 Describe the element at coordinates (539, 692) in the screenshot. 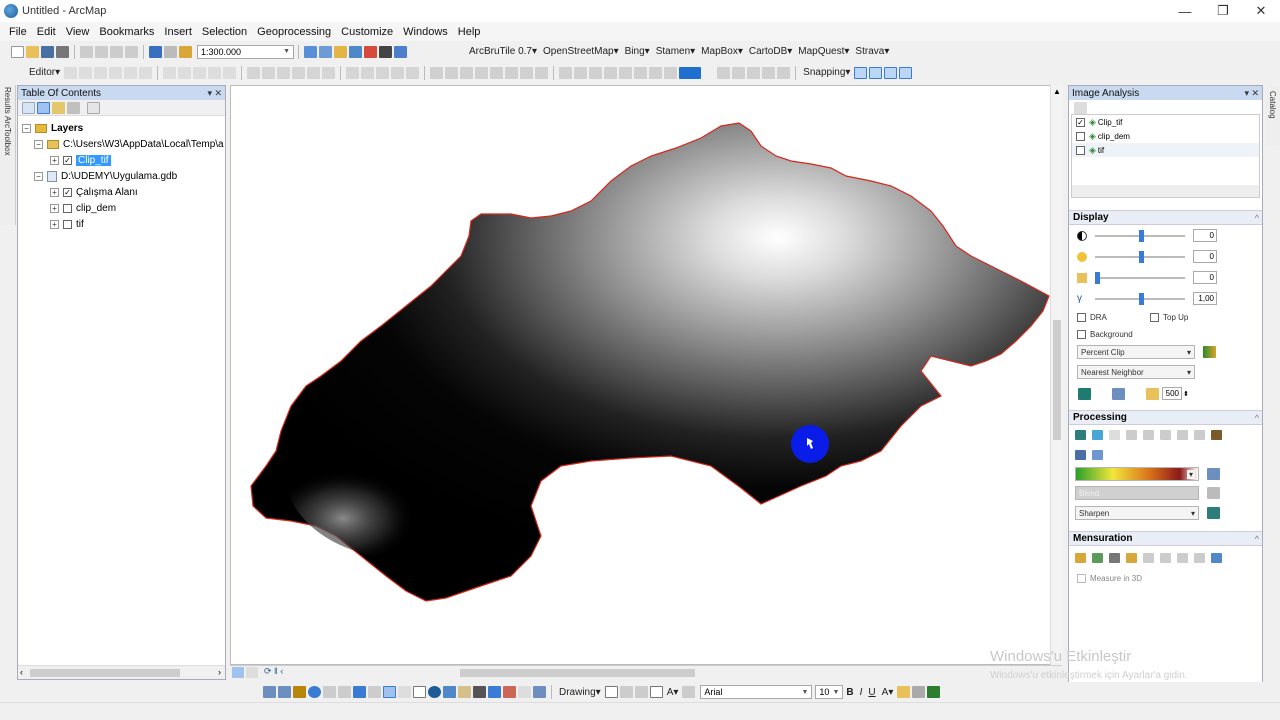

I see `viewer-window-icon` at that location.